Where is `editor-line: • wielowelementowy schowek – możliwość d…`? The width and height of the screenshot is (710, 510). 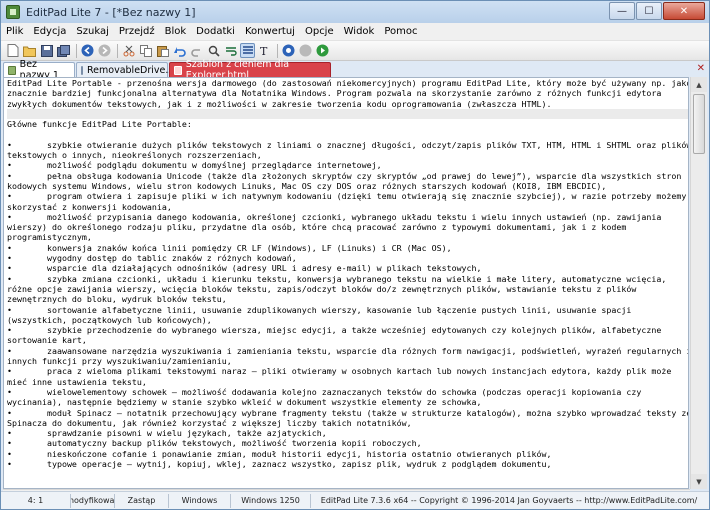 editor-line: • wielowelementowy schowek – możliwość d… is located at coordinates (324, 391).